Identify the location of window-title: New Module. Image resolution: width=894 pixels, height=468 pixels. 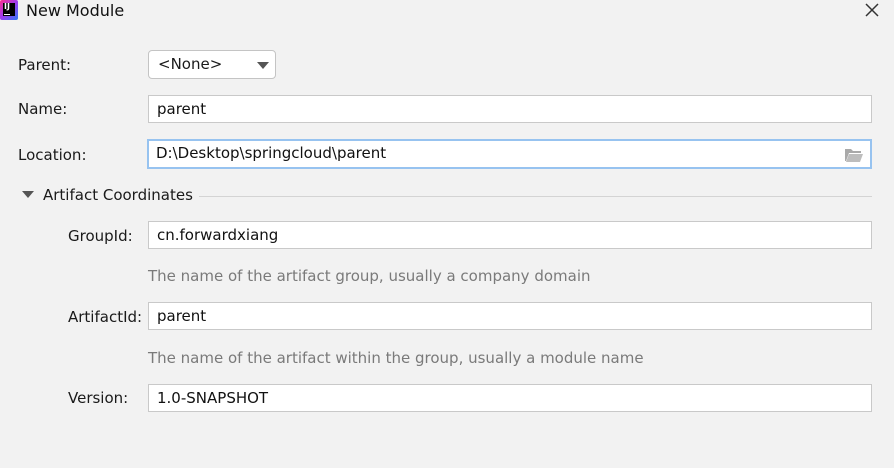
(75, 10).